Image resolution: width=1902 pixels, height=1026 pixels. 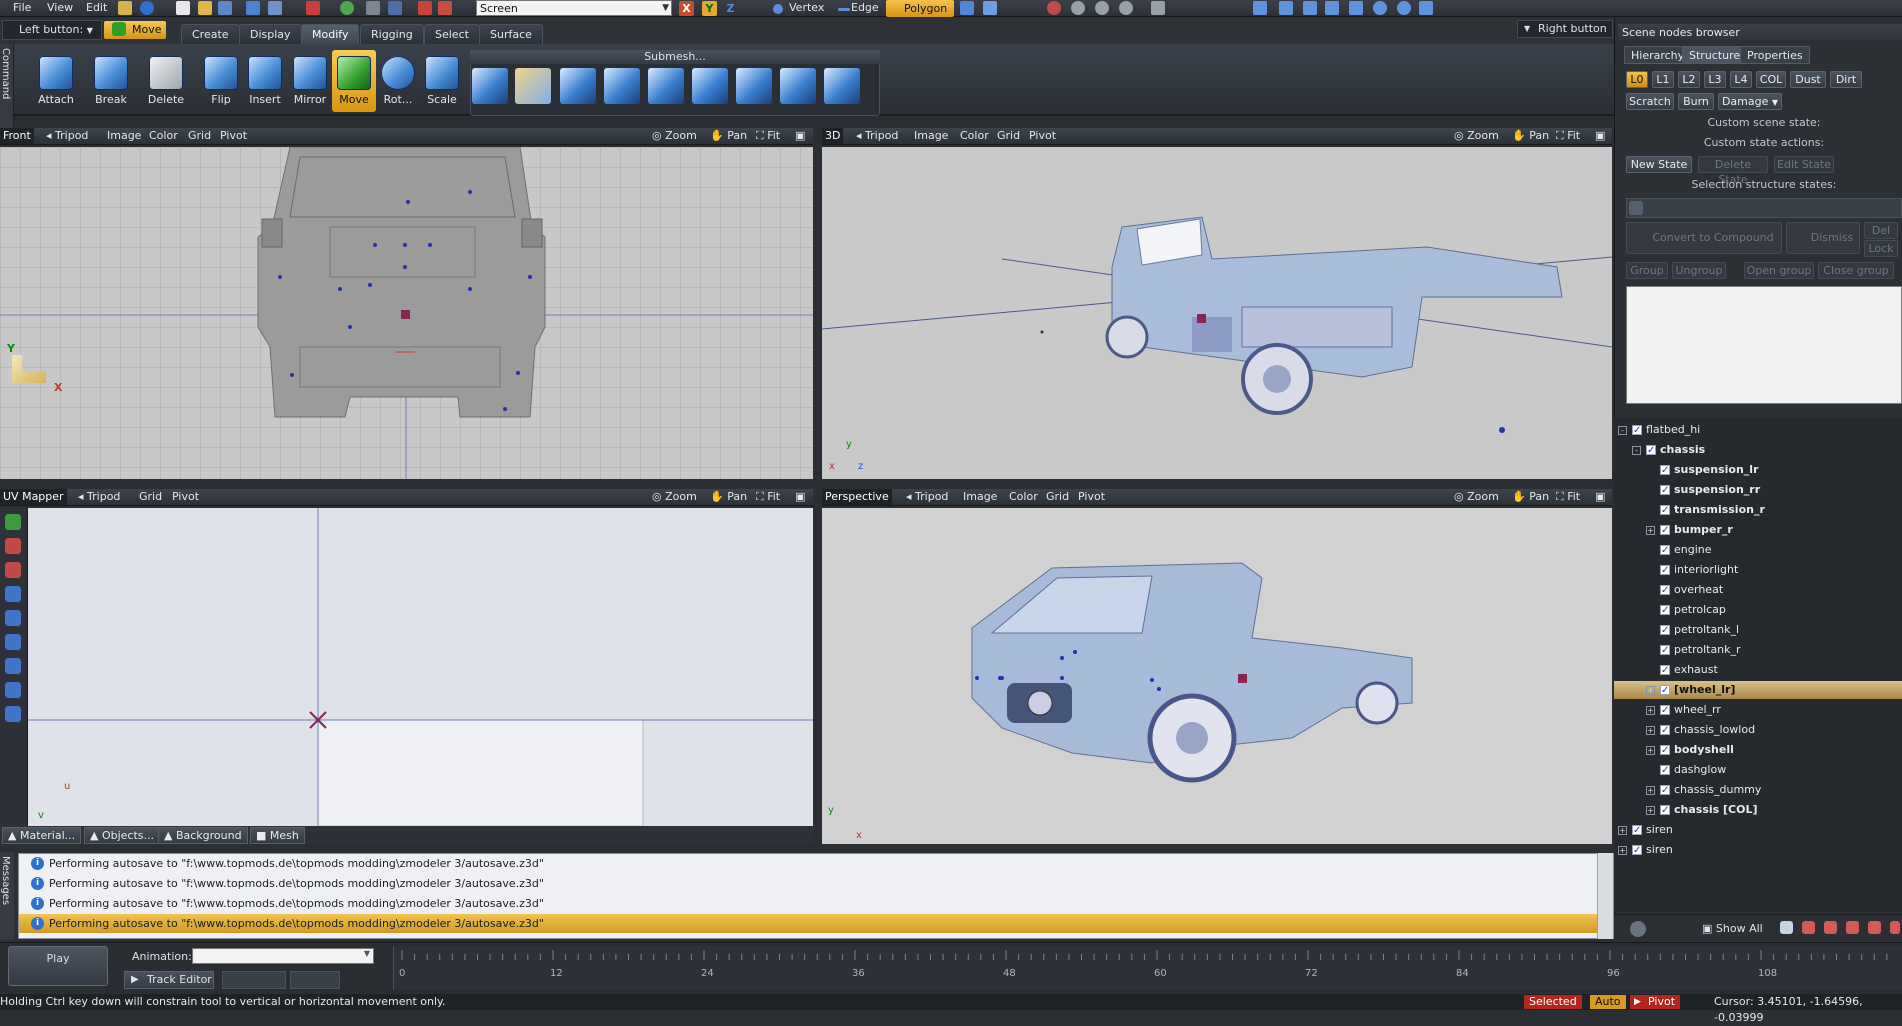 I want to click on attach-button: Attach, so click(x=56, y=81).